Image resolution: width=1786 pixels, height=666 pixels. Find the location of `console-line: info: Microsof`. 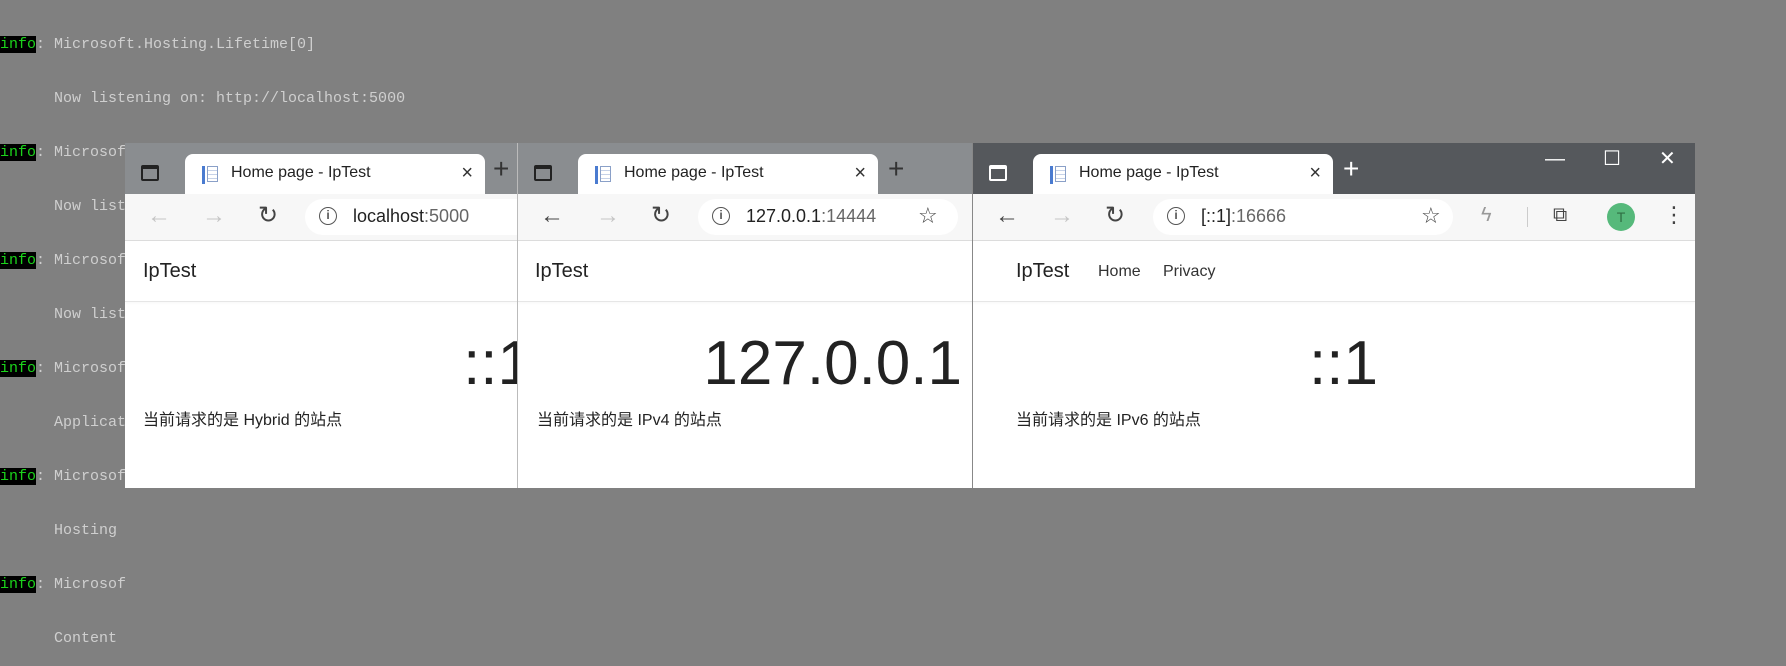

console-line: info: Microsof is located at coordinates (63, 584).